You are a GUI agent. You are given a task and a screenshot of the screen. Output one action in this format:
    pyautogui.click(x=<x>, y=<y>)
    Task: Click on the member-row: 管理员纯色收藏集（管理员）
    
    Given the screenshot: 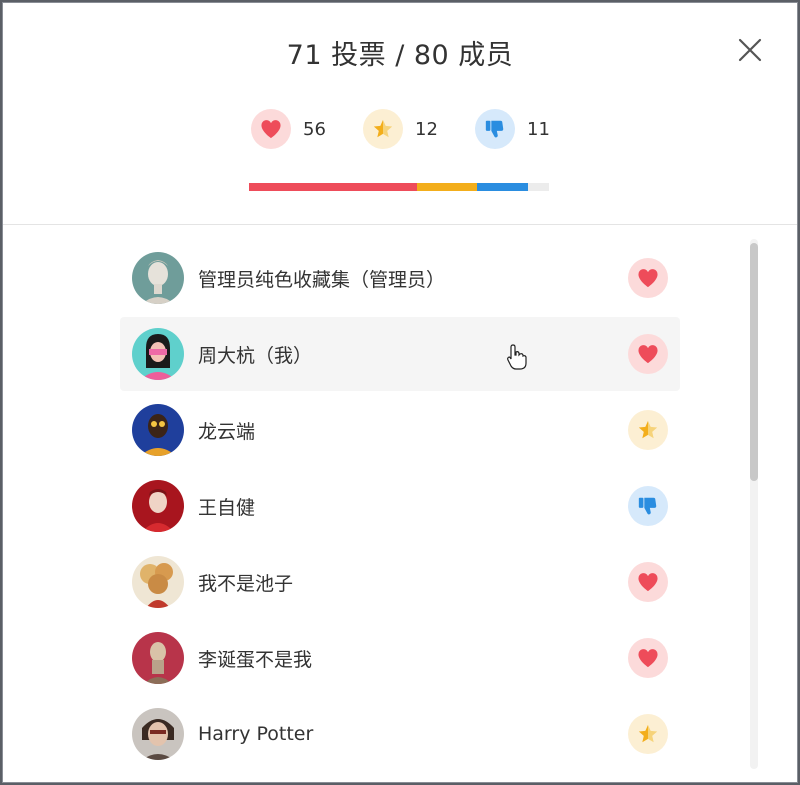 What is the action you would take?
    pyautogui.click(x=400, y=278)
    